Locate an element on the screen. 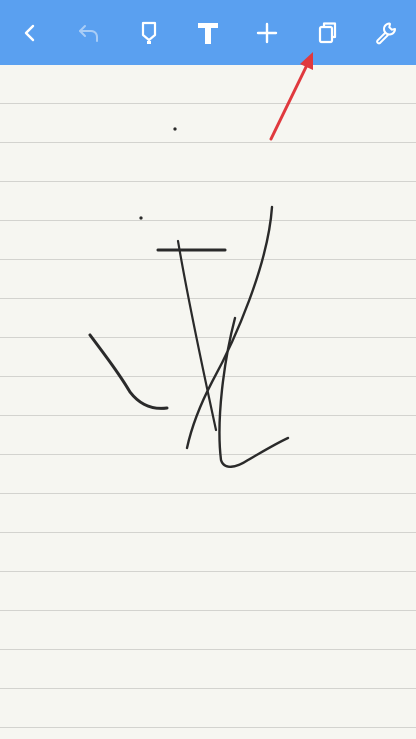 The image size is (416, 739). back-button is located at coordinates (30, 33).